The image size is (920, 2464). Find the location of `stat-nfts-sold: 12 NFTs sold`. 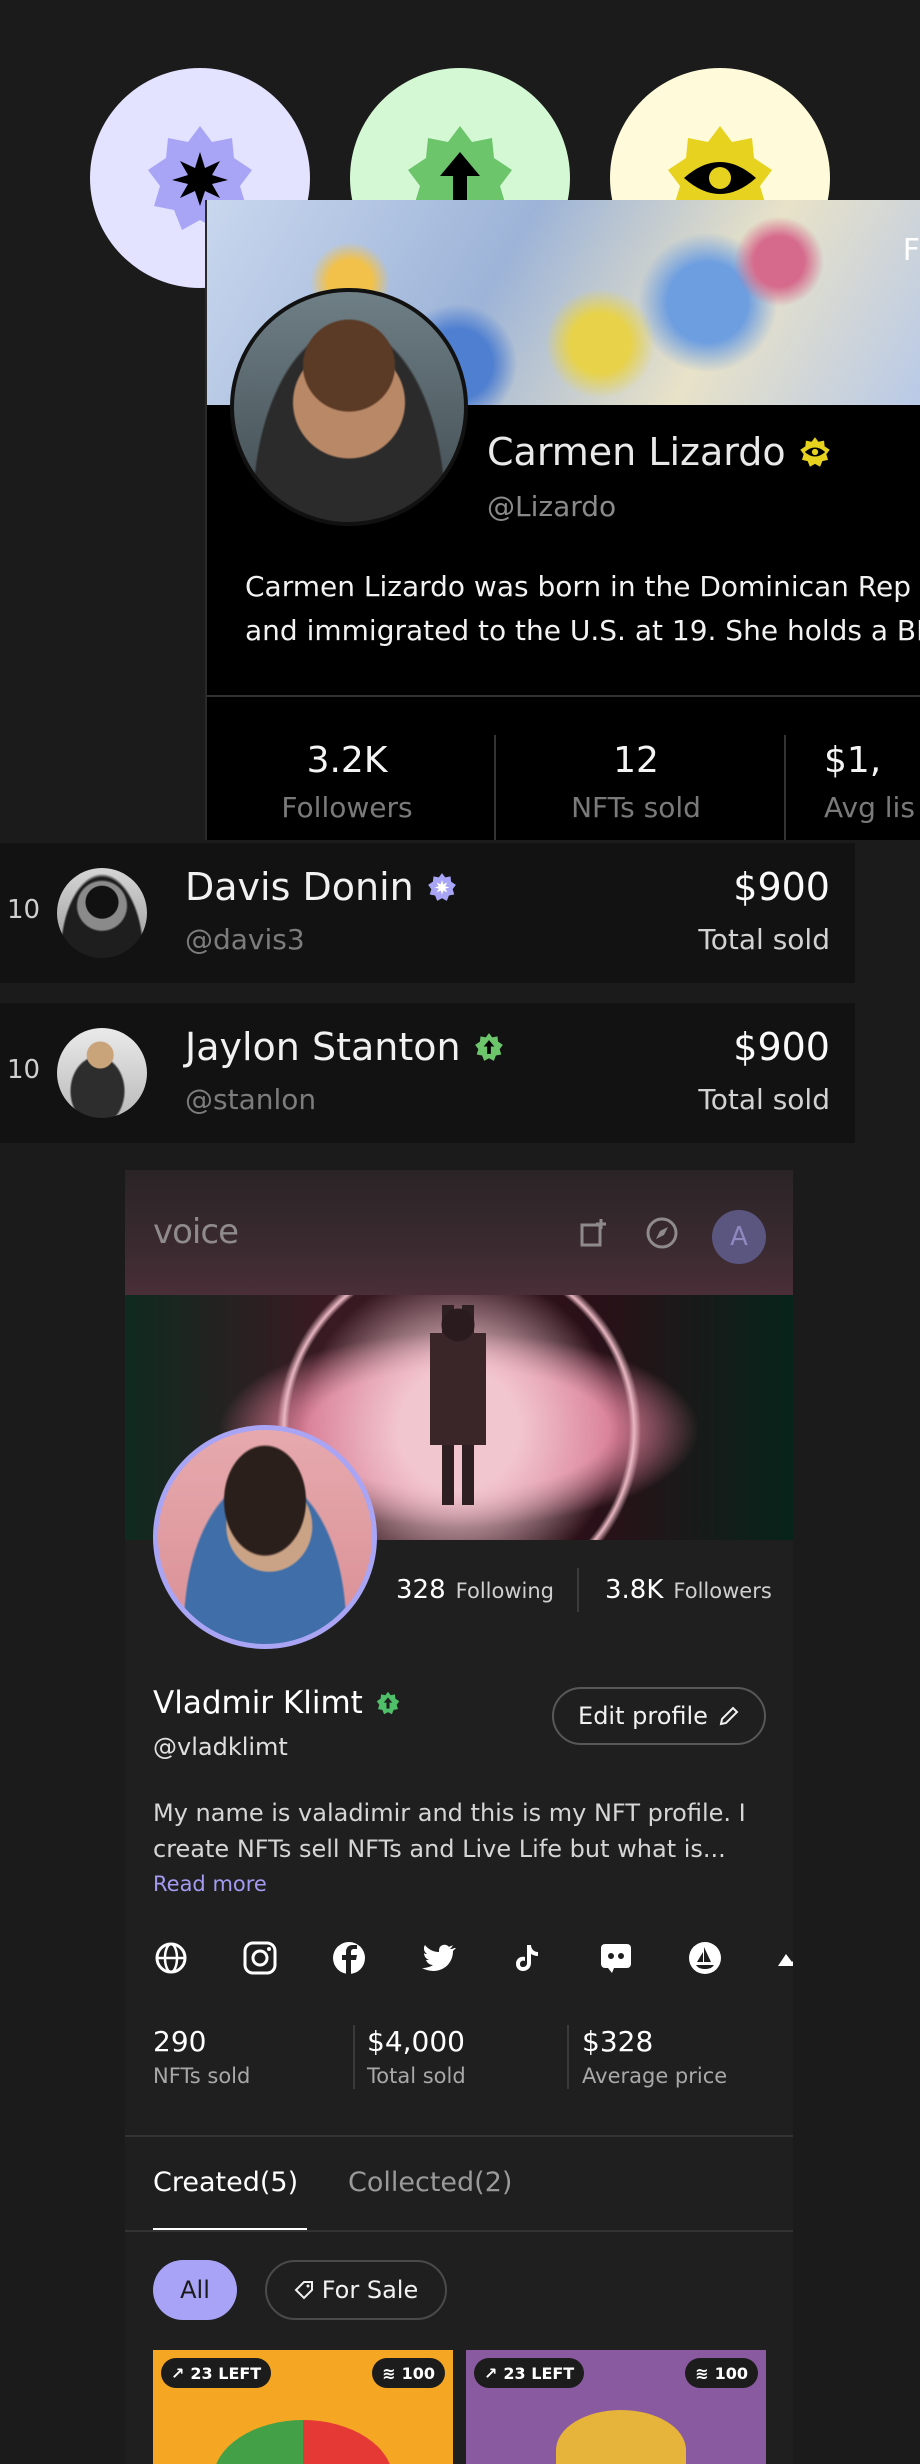

stat-nfts-sold: 12 NFTs sold is located at coordinates (636, 782).